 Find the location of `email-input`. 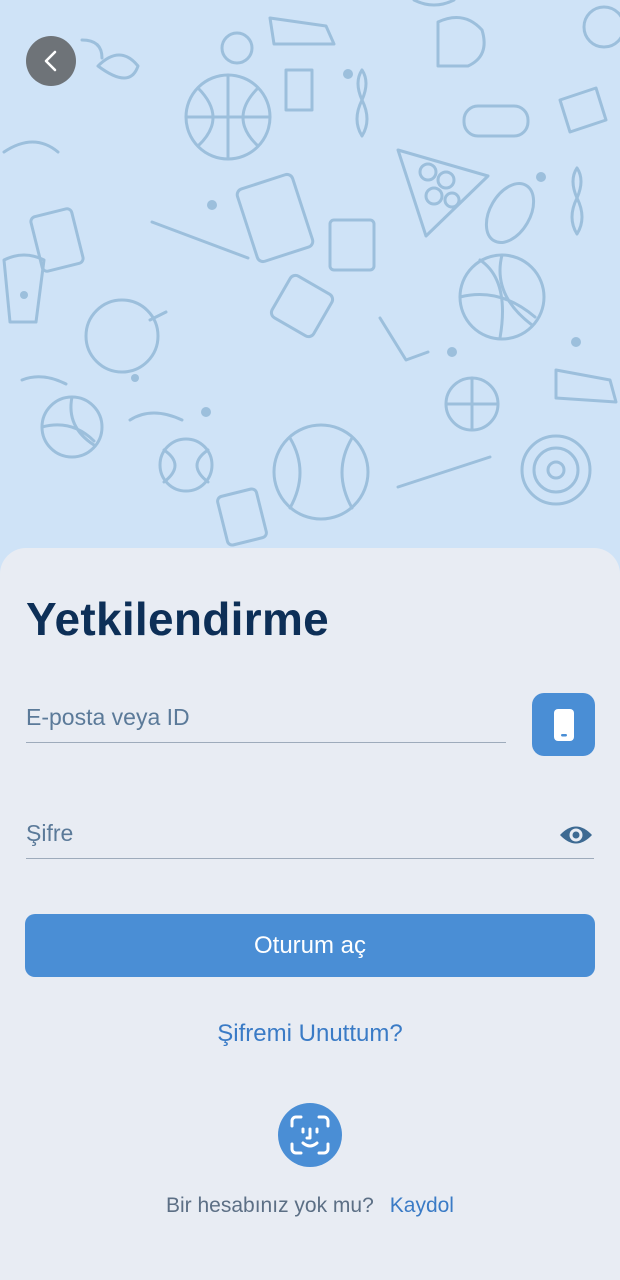

email-input is located at coordinates (266, 717).